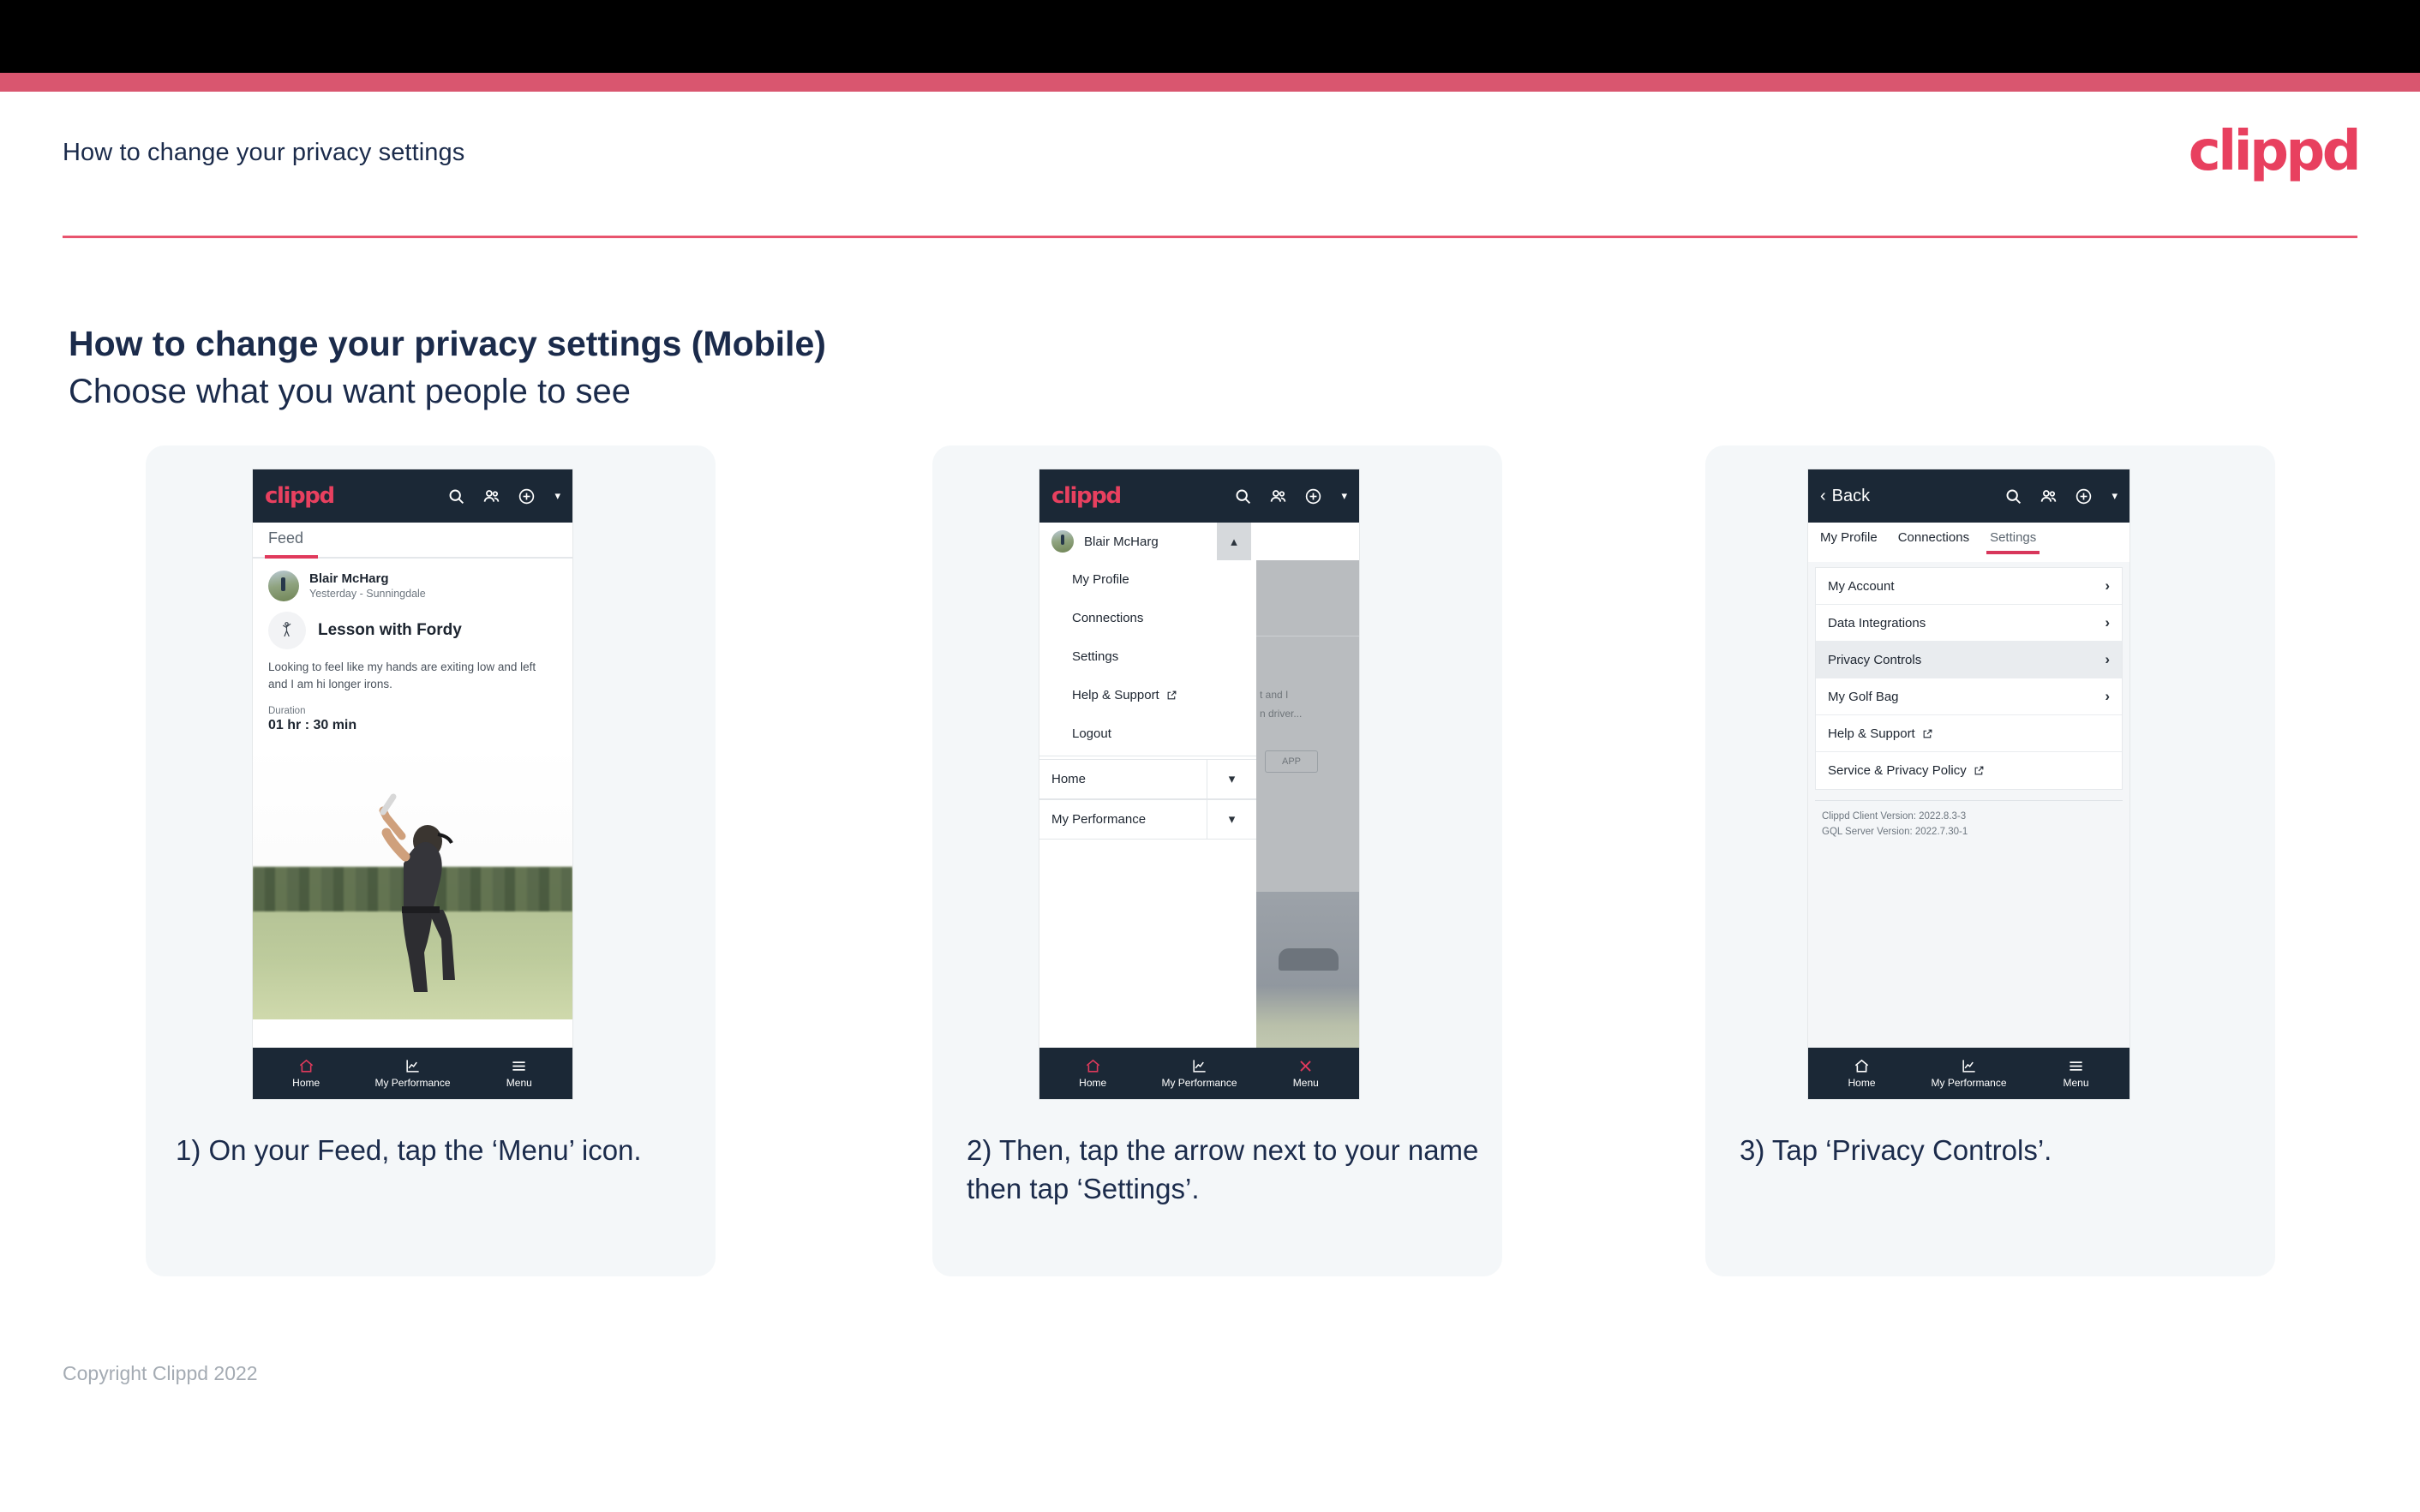 This screenshot has height=1512, width=2420. Describe the element at coordinates (1307, 977) in the screenshot. I see `bg-photo` at that location.